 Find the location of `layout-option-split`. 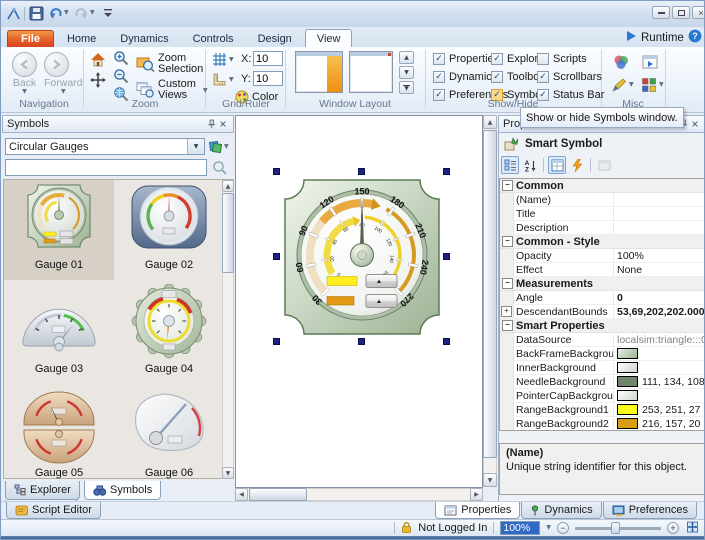

layout-option-split is located at coordinates (319, 72).